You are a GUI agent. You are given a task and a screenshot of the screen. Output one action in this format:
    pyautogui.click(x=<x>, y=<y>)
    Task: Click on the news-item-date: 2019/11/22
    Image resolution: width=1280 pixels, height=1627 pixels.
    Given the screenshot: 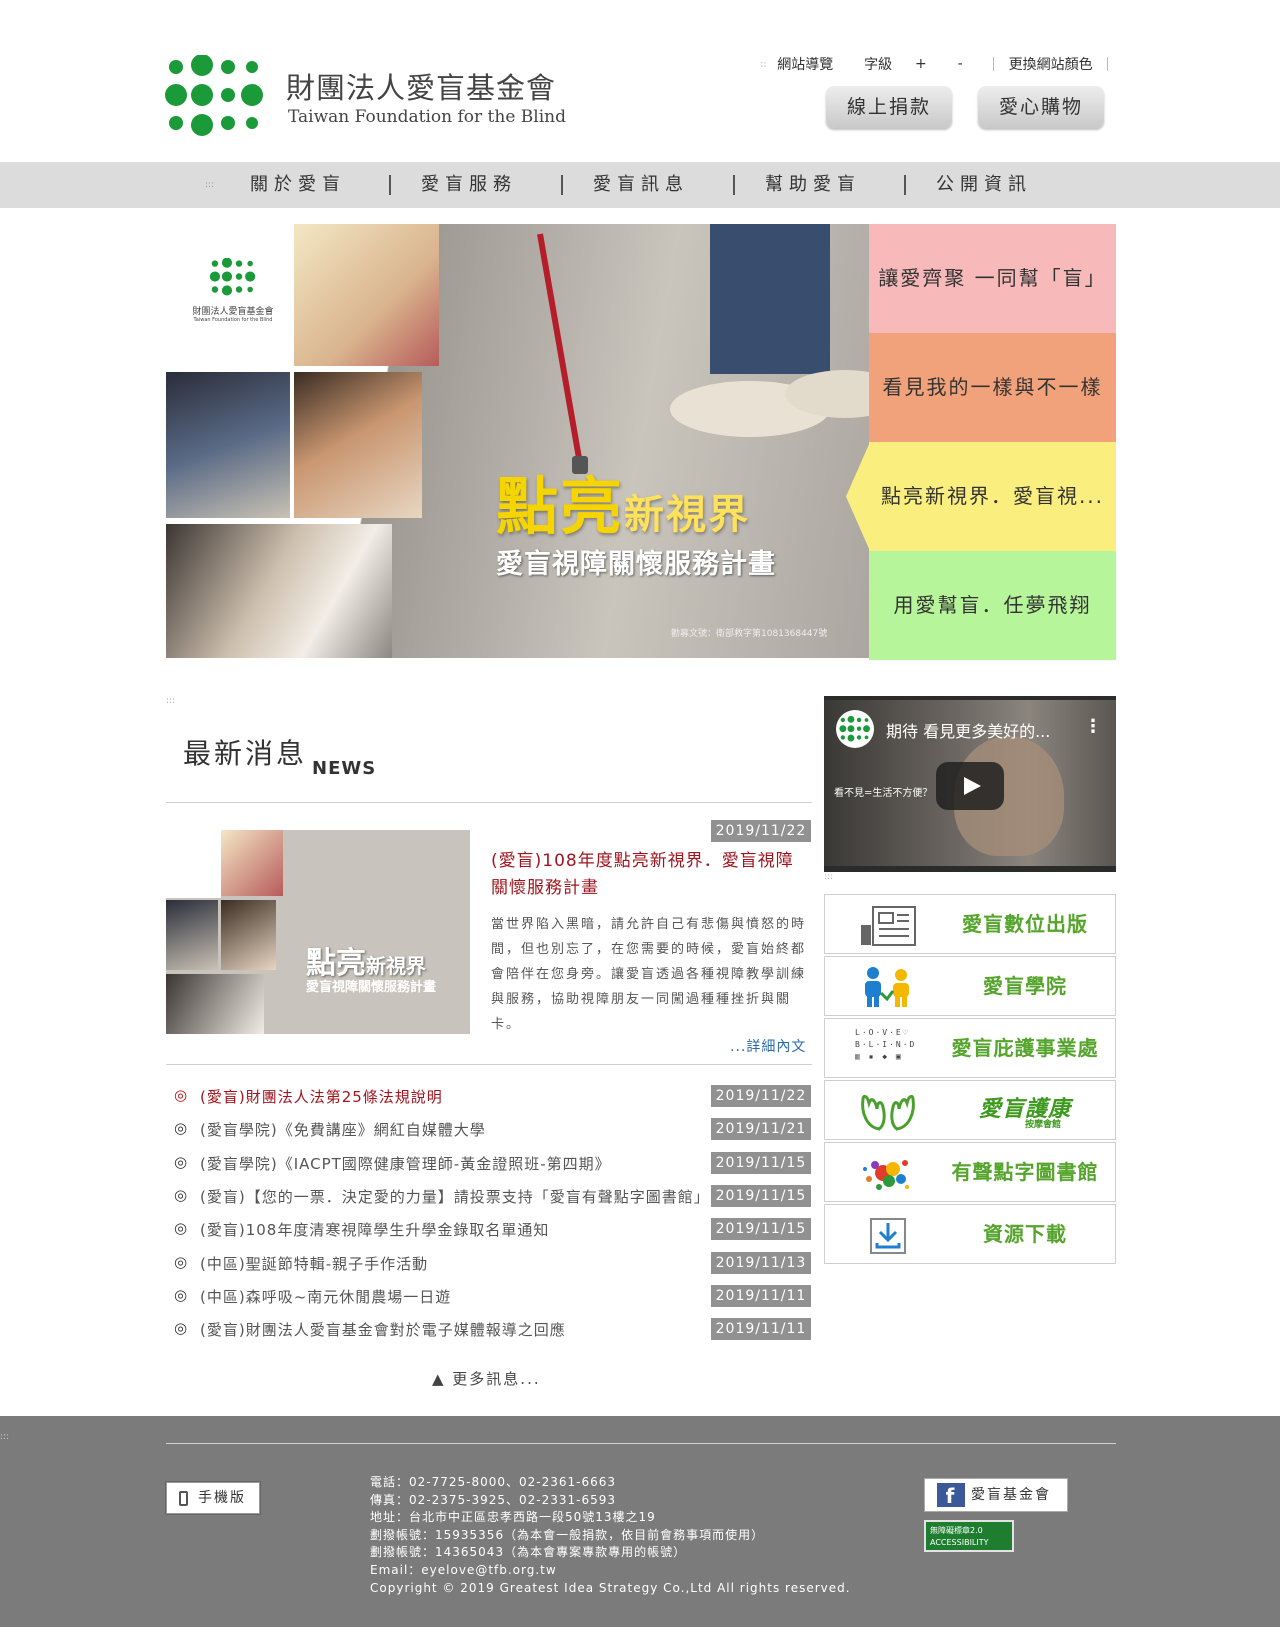 What is the action you would take?
    pyautogui.click(x=761, y=1096)
    